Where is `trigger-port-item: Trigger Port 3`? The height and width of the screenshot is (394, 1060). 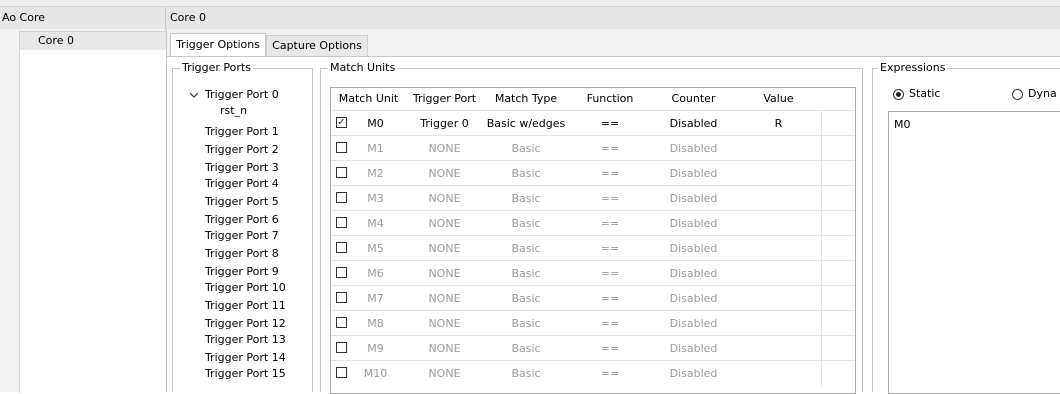
trigger-port-item: Trigger Port 3 is located at coordinates (242, 167).